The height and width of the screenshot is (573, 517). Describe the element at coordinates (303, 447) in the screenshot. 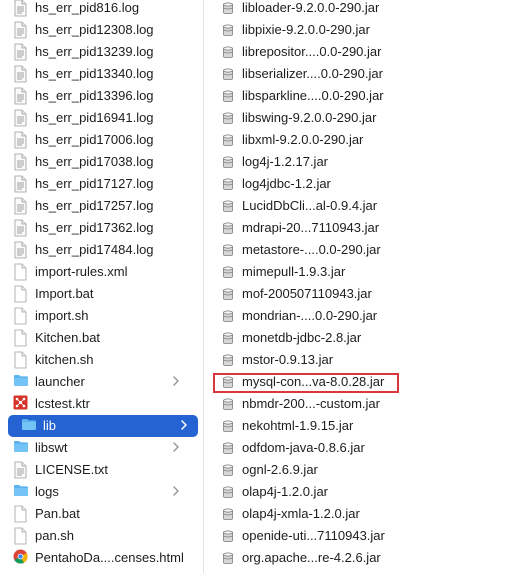

I see `file-name: odfdom-java-0.8.6.jar` at that location.